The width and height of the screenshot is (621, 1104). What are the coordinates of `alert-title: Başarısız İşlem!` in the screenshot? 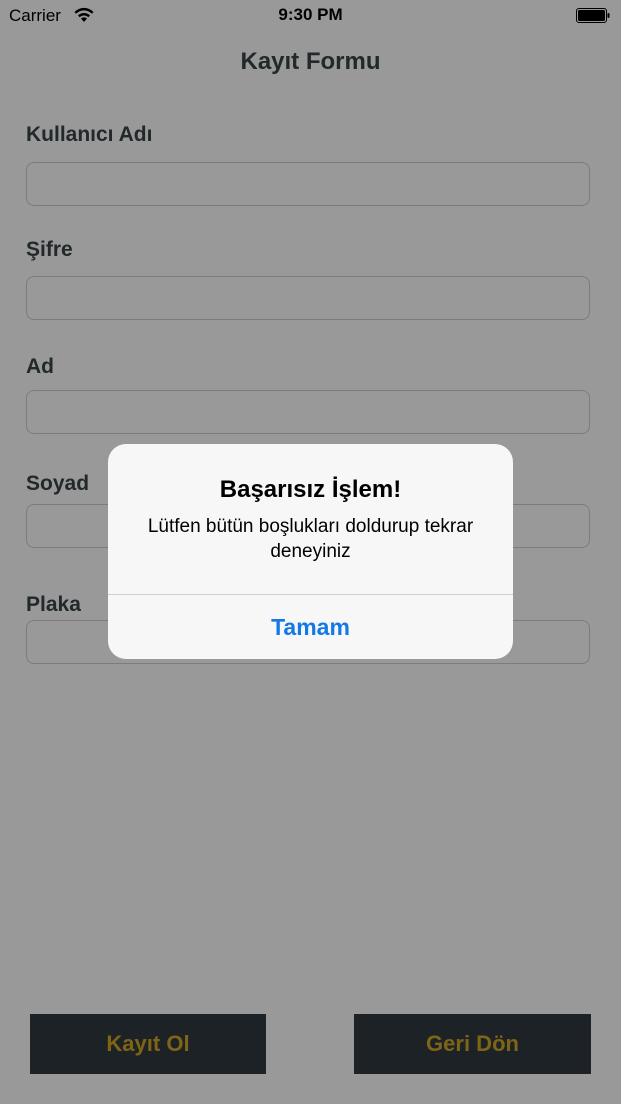 It's located at (310, 489).